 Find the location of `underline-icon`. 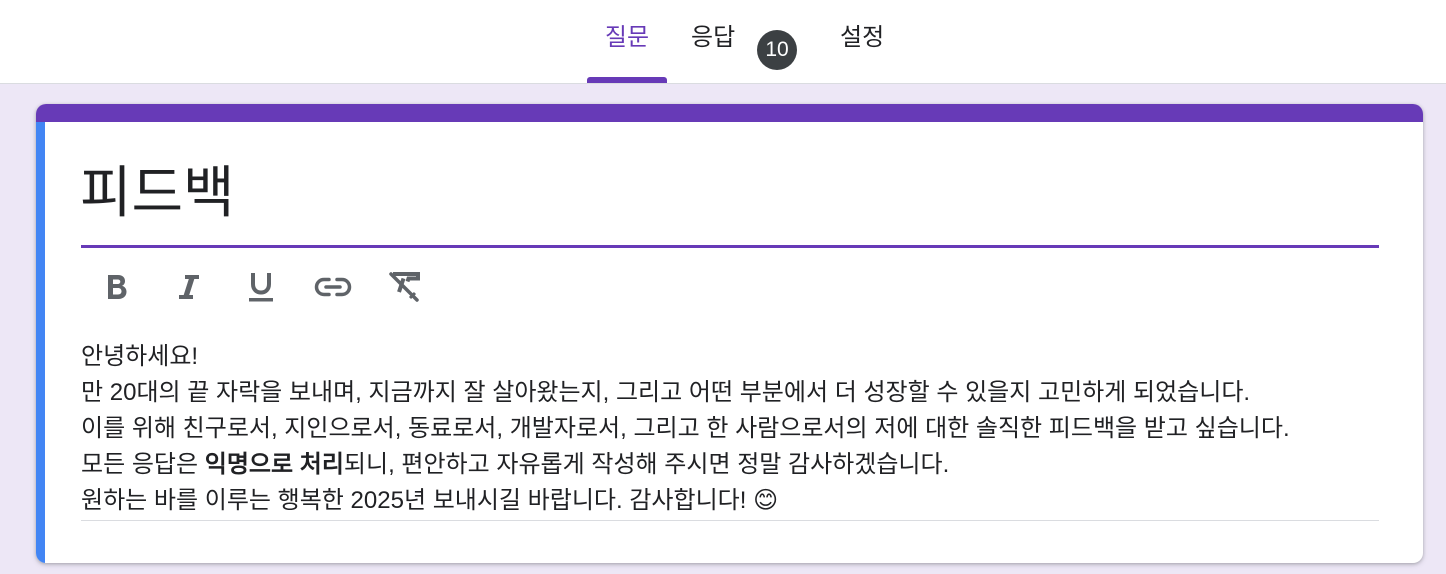

underline-icon is located at coordinates (261, 287).